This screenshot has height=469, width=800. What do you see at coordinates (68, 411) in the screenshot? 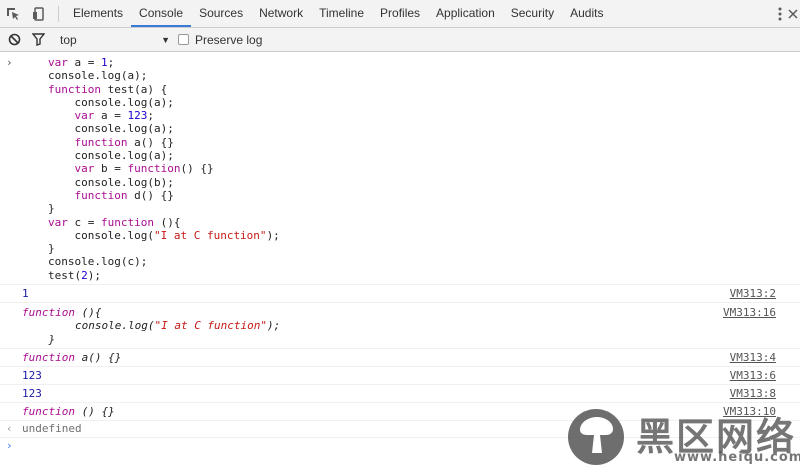
I see `output-value: function () {}` at bounding box center [68, 411].